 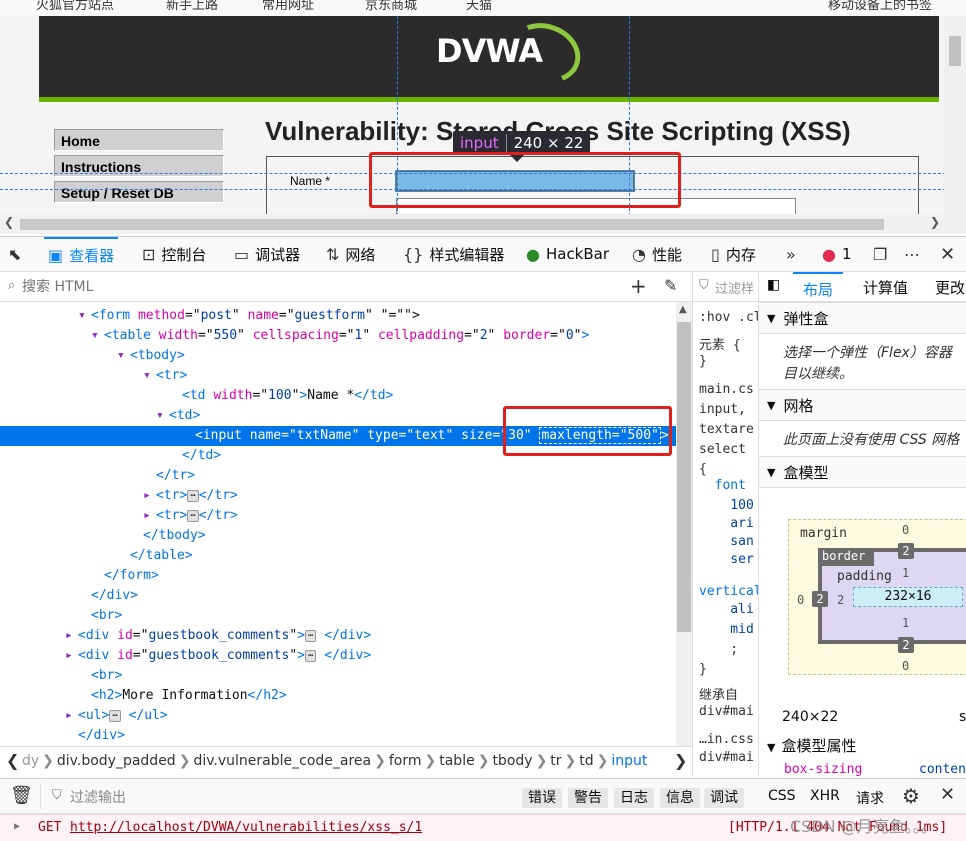 I want to click on menu-item-home: Home, so click(x=139, y=140).